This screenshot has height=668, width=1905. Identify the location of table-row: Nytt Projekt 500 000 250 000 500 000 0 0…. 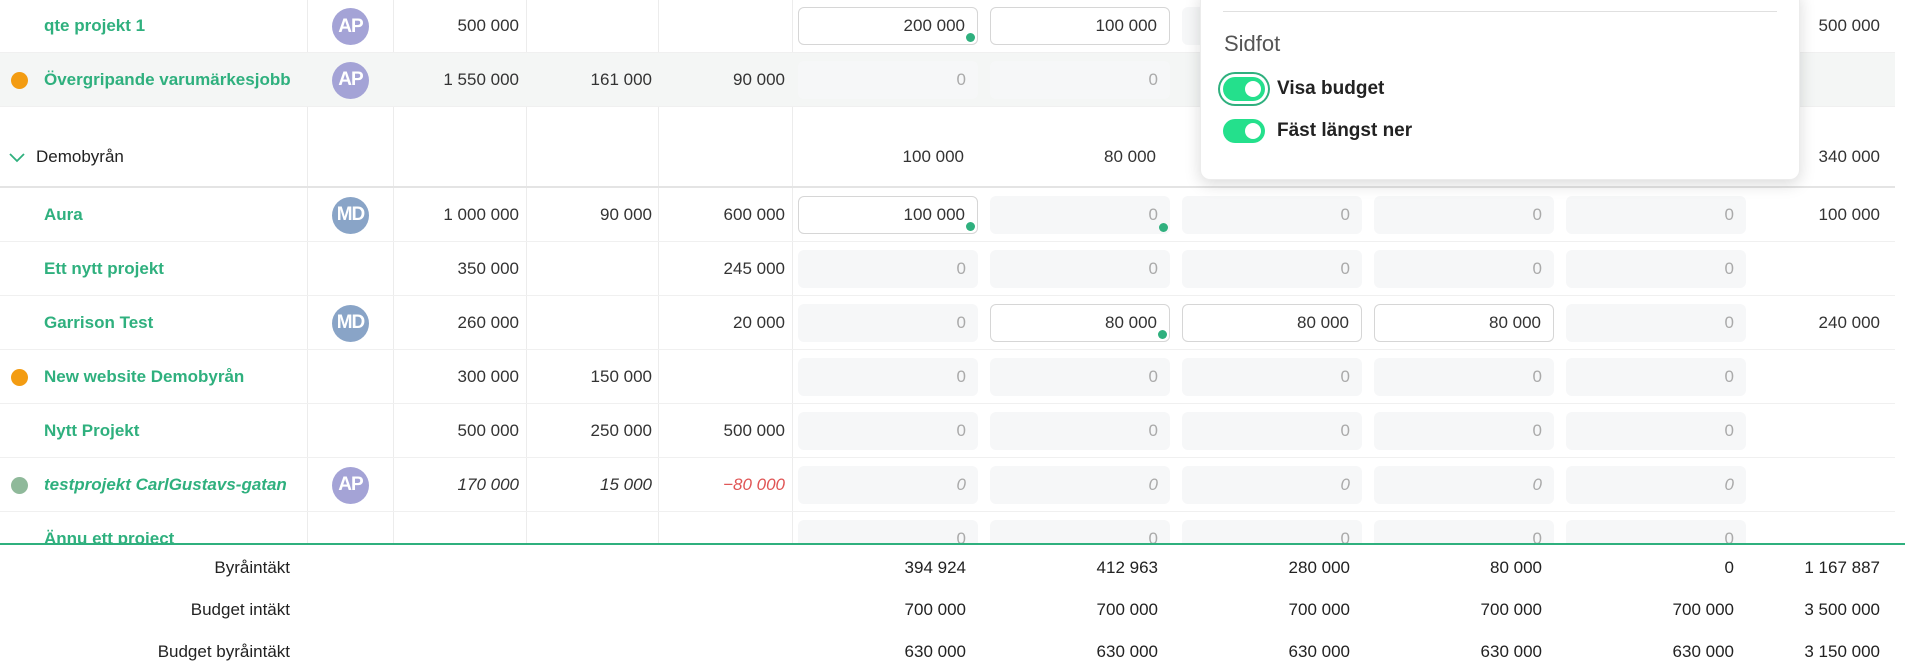
(947, 431).